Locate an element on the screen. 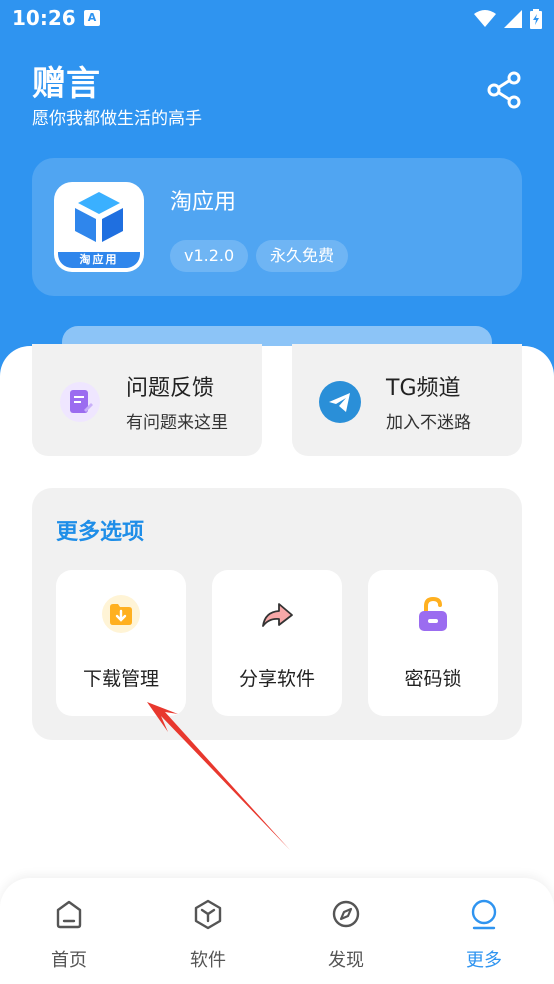 The height and width of the screenshot is (984, 554). app-info-card: 淘应用 淘应用 v1.2.0 永久免费 is located at coordinates (277, 227).